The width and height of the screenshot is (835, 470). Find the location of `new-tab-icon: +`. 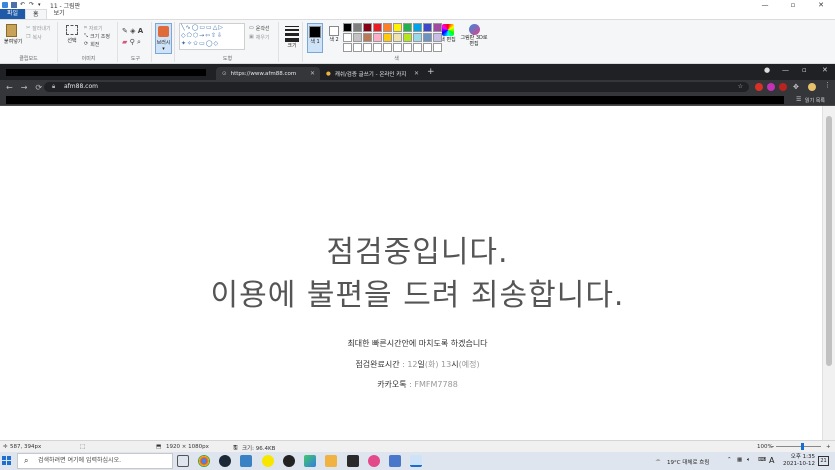

new-tab-icon: + is located at coordinates (431, 72).